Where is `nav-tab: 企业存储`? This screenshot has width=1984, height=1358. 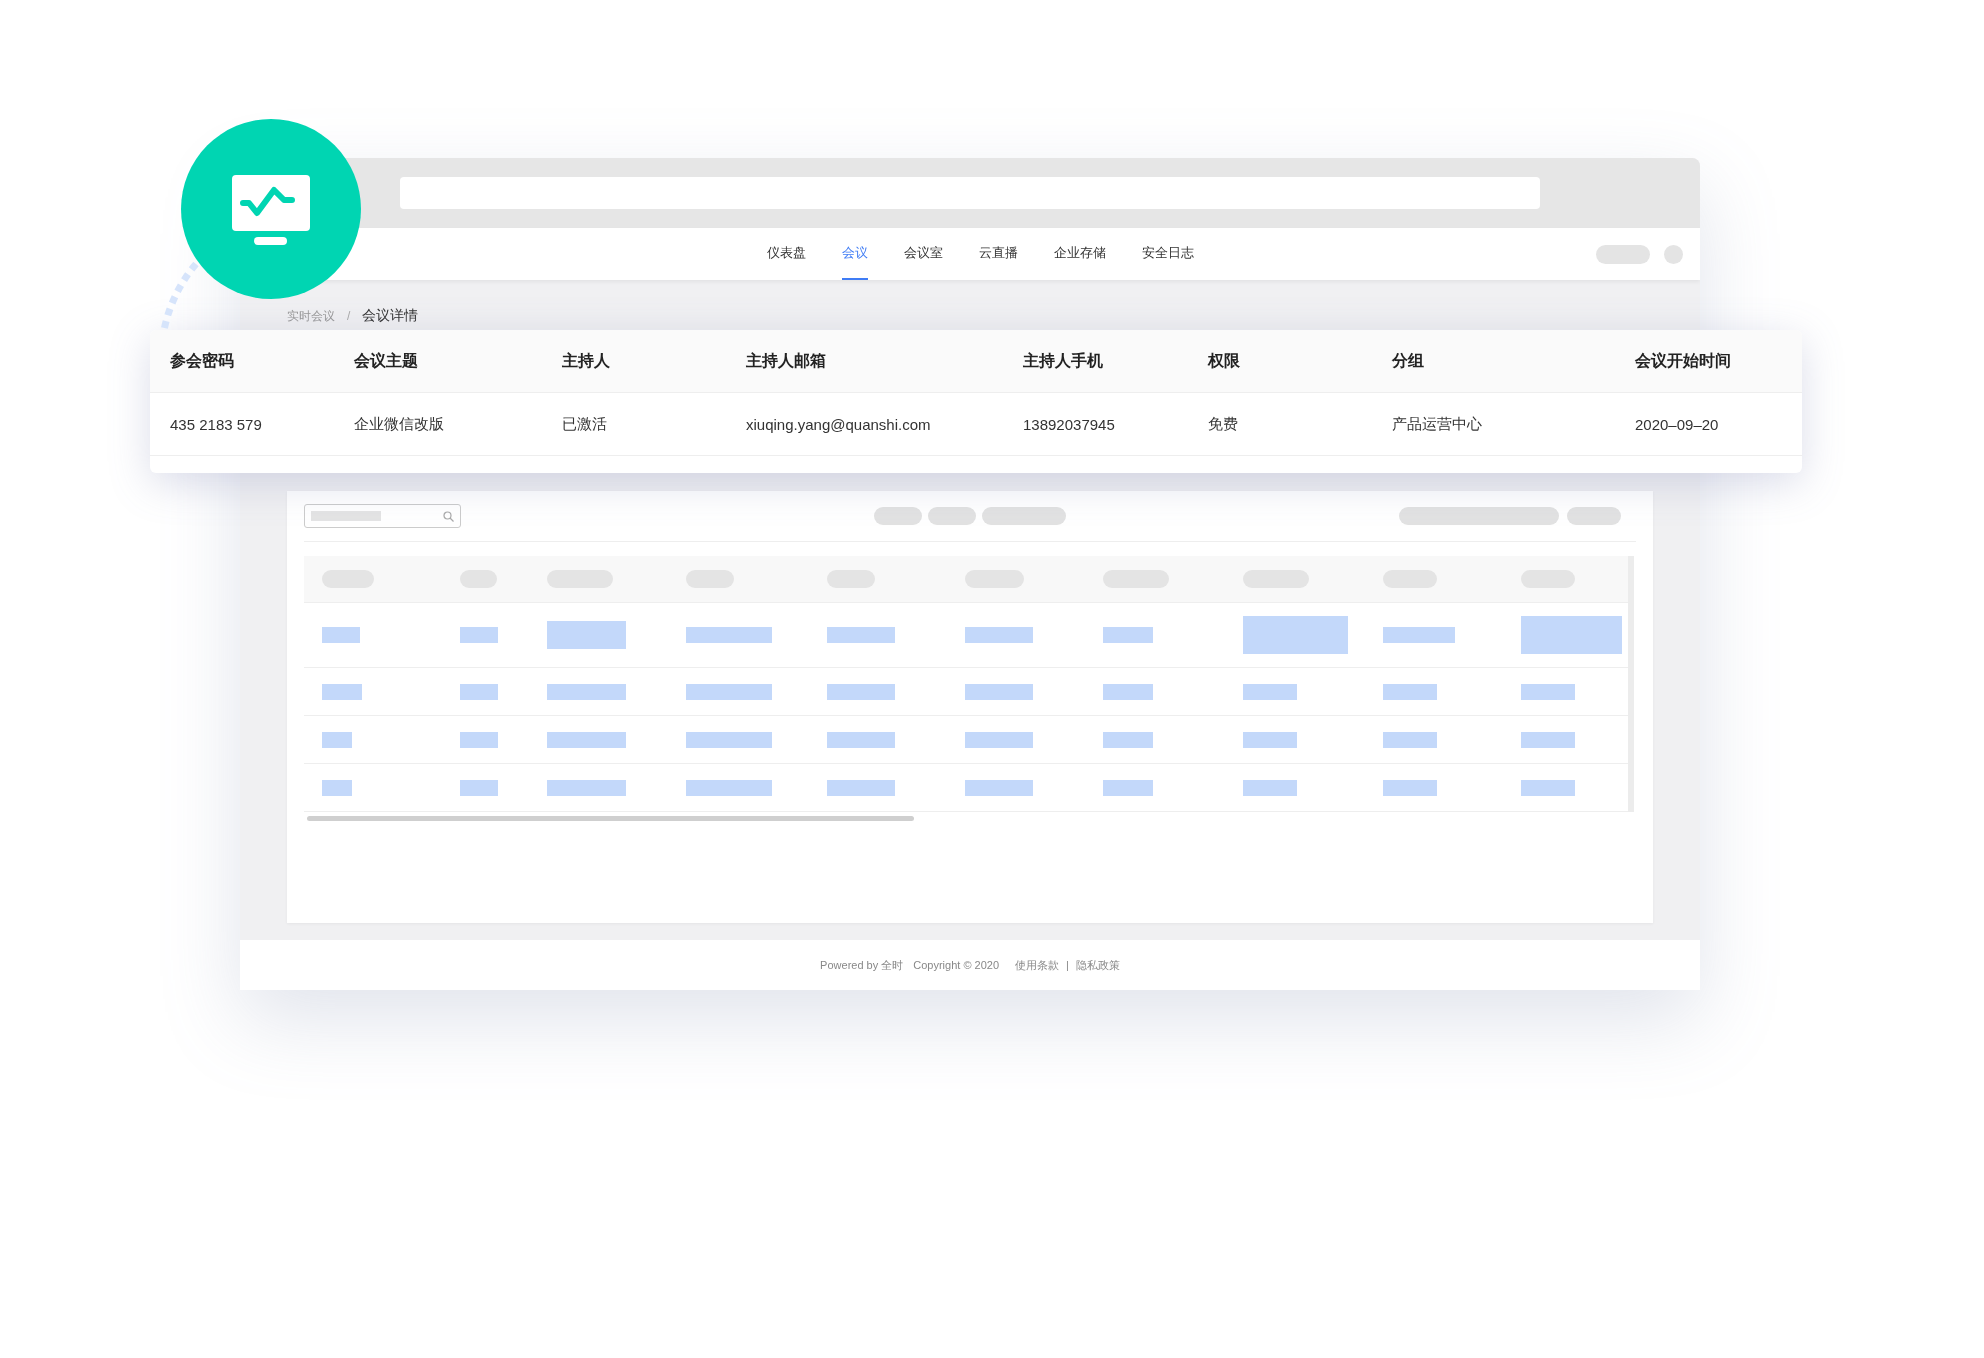
nav-tab: 企业存储 is located at coordinates (1080, 254).